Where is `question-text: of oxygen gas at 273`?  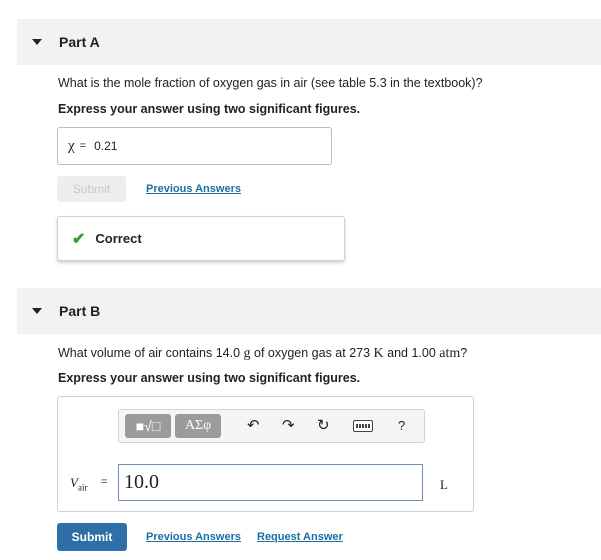
question-text: of oxygen gas at 273 is located at coordinates (312, 353).